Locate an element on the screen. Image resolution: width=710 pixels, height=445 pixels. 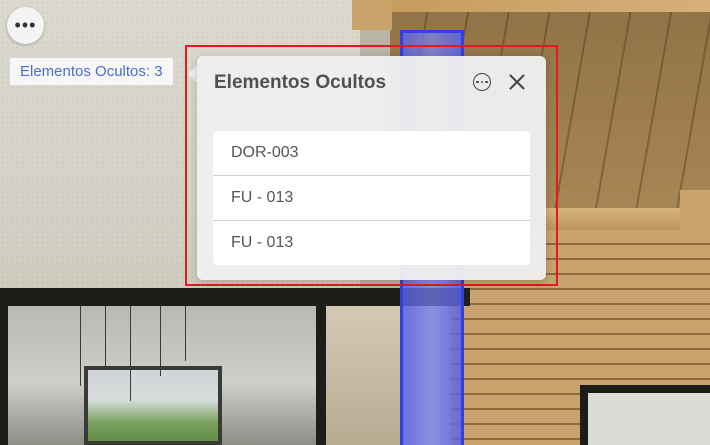
door-opening is located at coordinates (649, 419).